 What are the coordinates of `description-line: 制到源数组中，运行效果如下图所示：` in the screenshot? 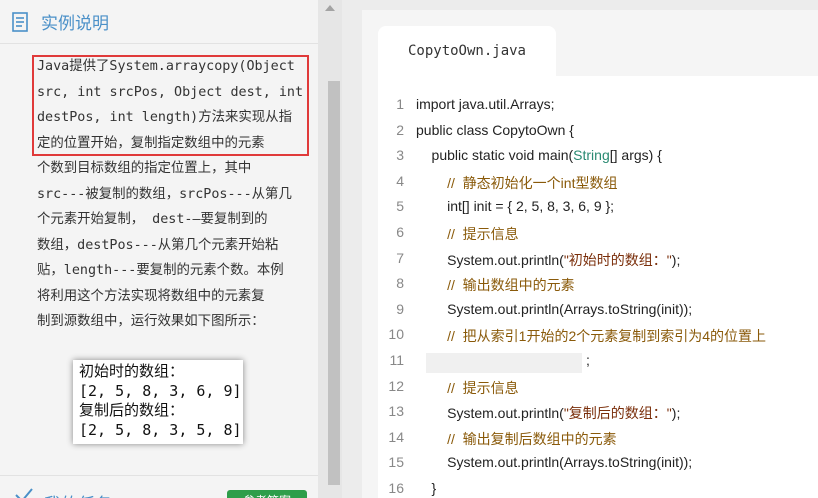 It's located at (151, 321).